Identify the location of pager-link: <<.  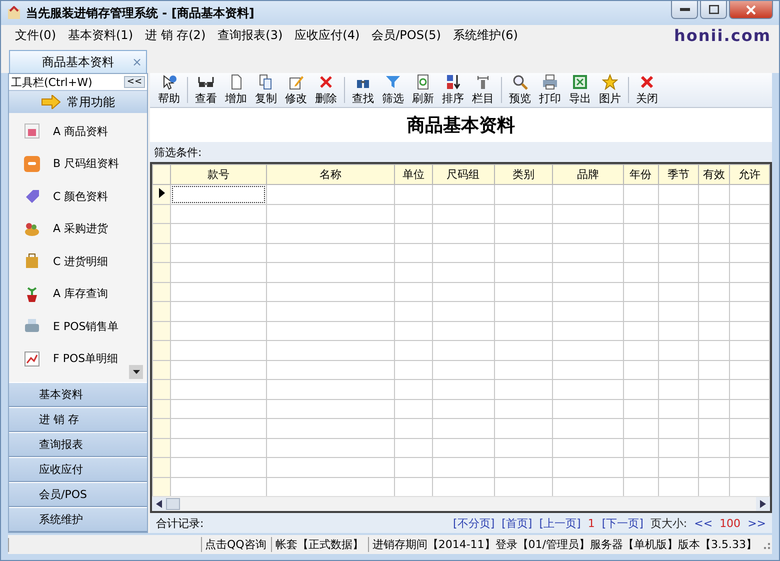
(703, 523).